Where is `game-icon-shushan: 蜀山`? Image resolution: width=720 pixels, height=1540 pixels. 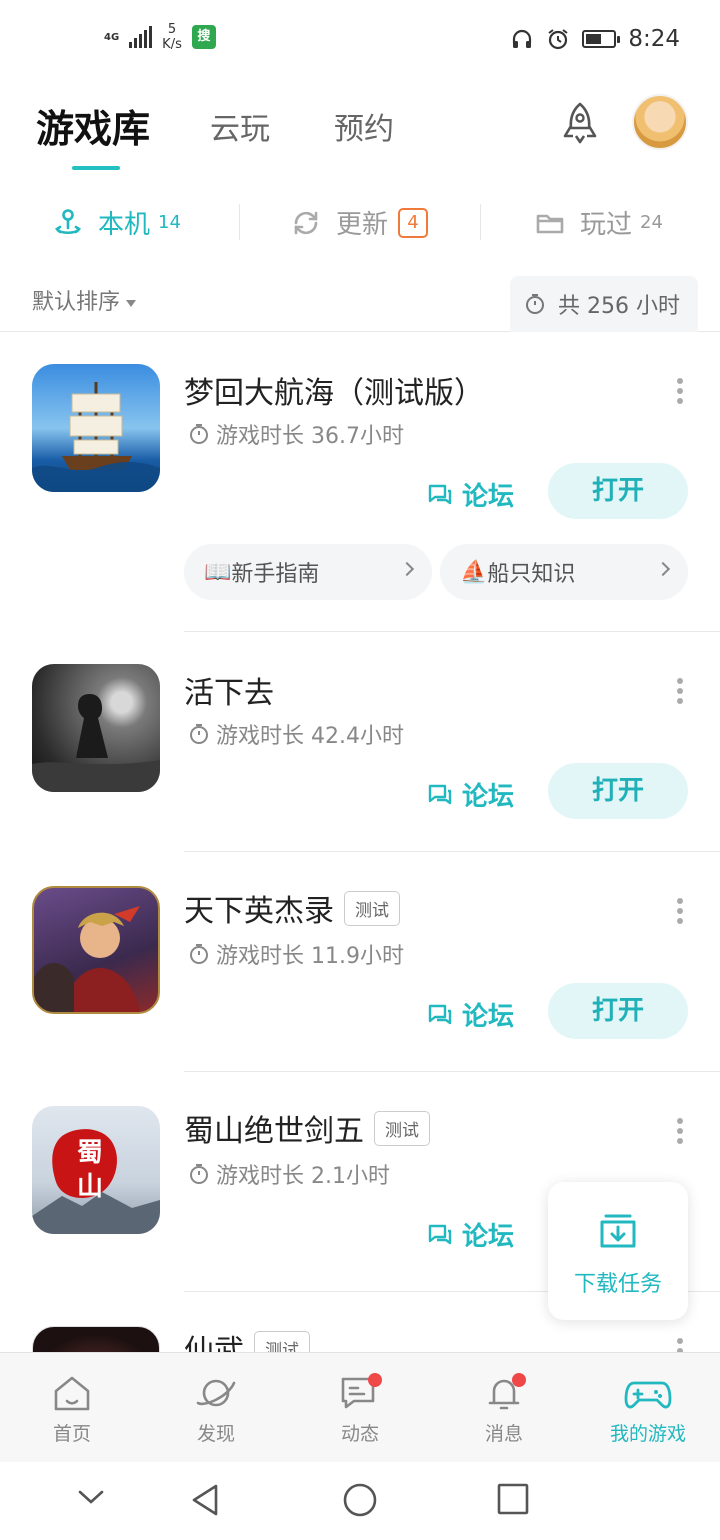
game-icon-shushan: 蜀山 is located at coordinates (96, 1170).